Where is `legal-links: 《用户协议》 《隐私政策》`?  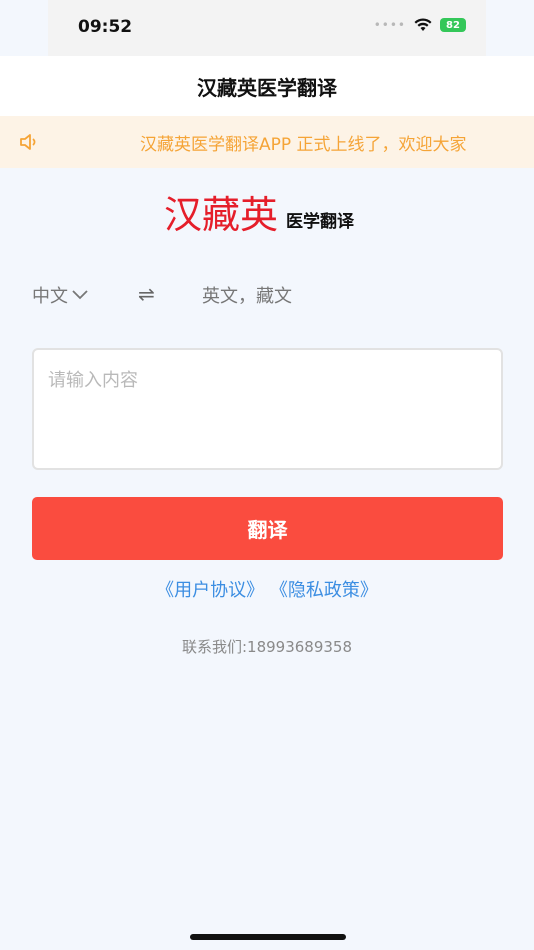
legal-links: 《用户协议》 《隐私政策》 is located at coordinates (267, 589).